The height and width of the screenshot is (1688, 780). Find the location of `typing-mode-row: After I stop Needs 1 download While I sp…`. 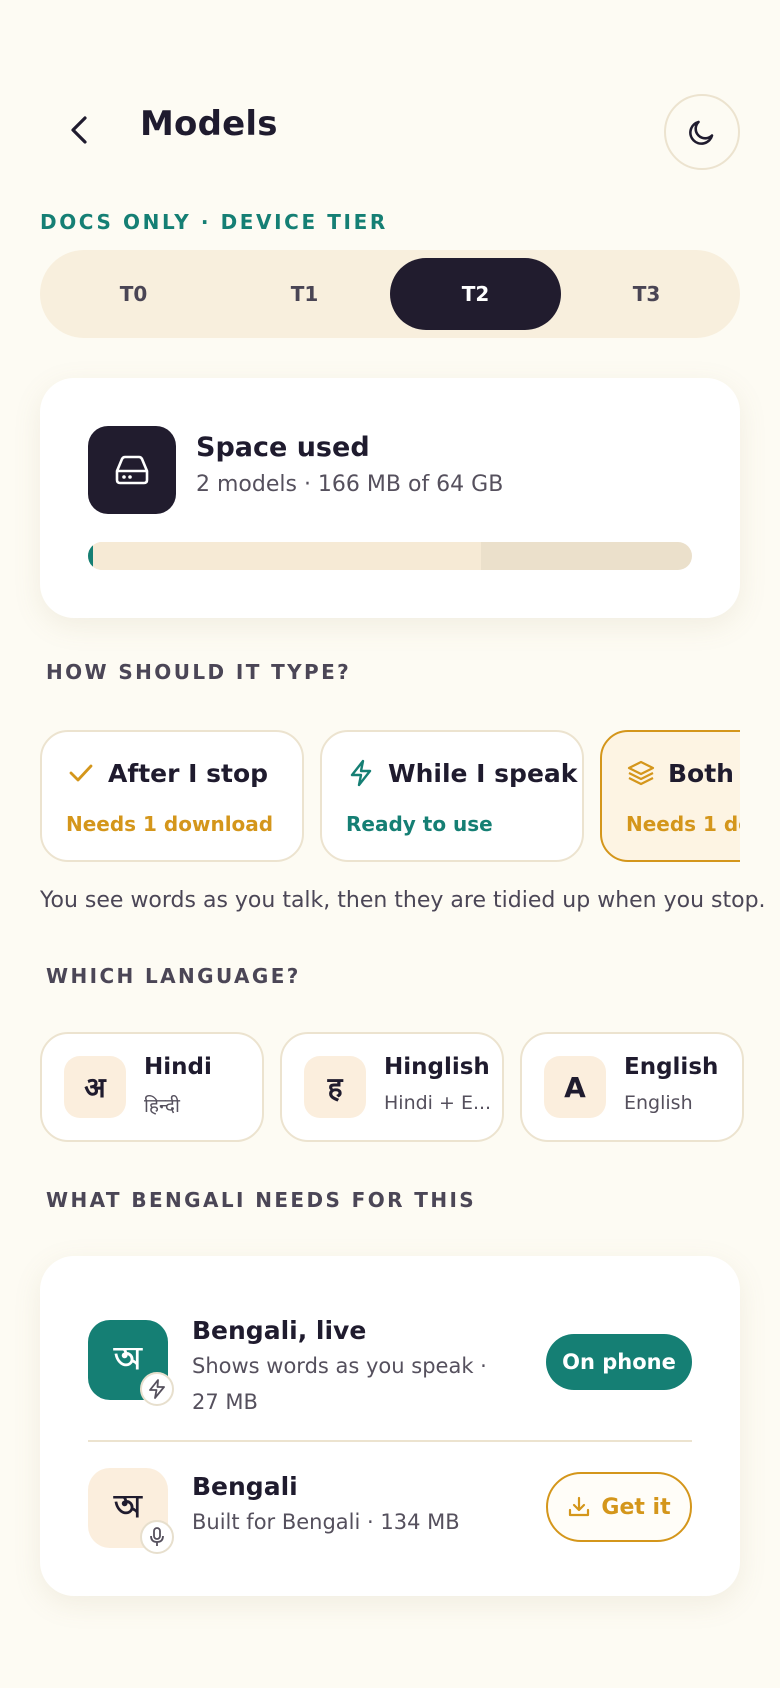

typing-mode-row: After I stop Needs 1 download While I sp… is located at coordinates (390, 796).